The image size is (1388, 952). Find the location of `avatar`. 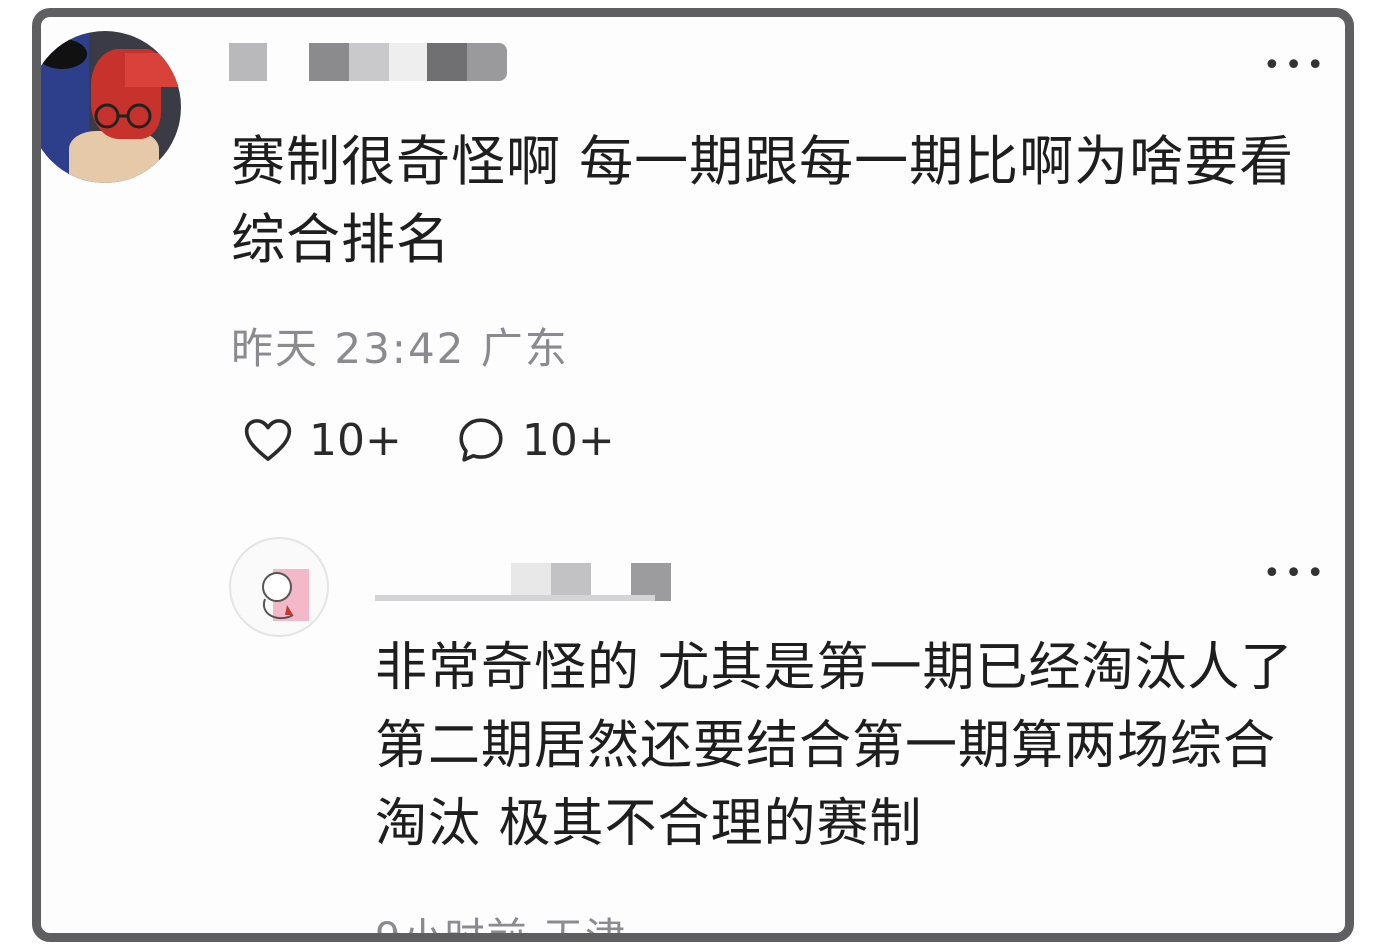

avatar is located at coordinates (111, 107).